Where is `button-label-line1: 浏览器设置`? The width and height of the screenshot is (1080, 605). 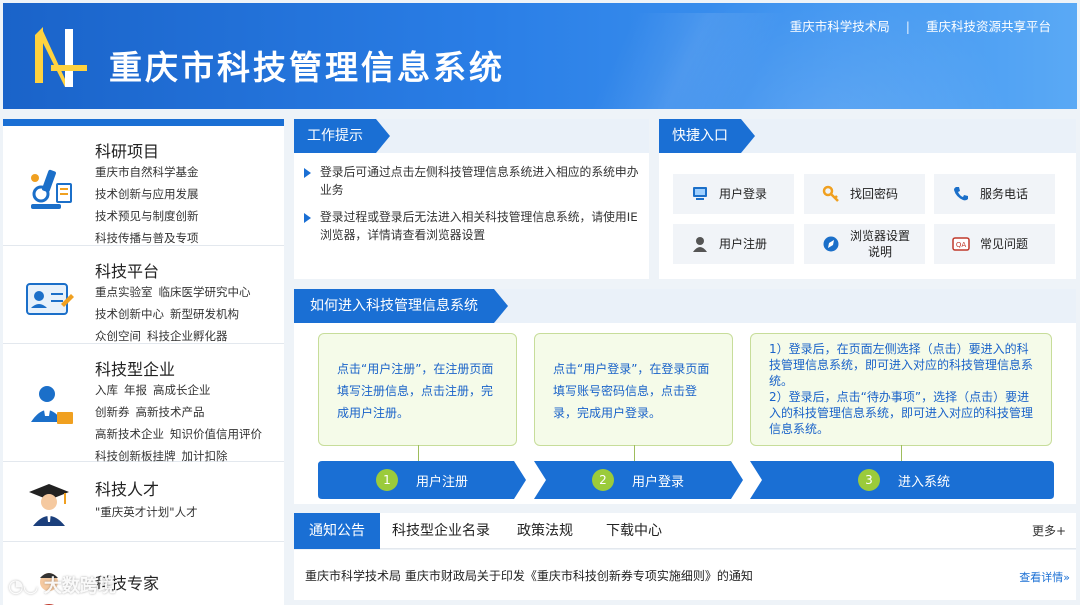
button-label-line1: 浏览器设置 is located at coordinates (880, 236).